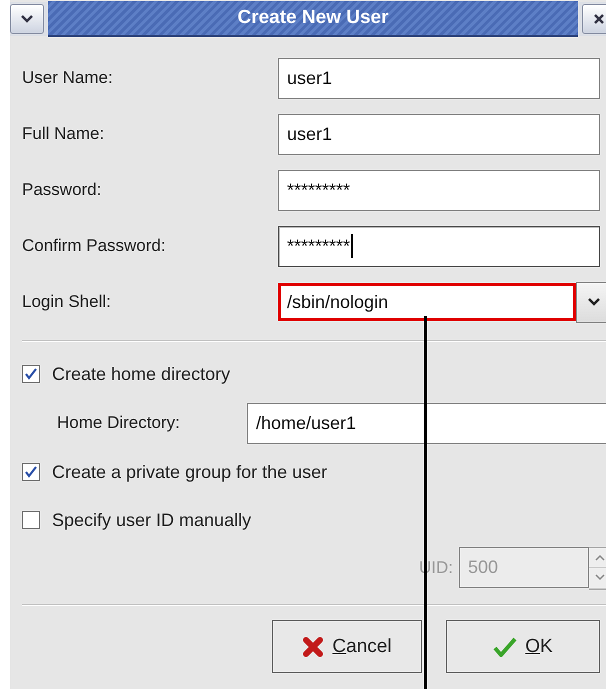 This screenshot has width=606, height=689. I want to click on text-cursor, so click(352, 246).